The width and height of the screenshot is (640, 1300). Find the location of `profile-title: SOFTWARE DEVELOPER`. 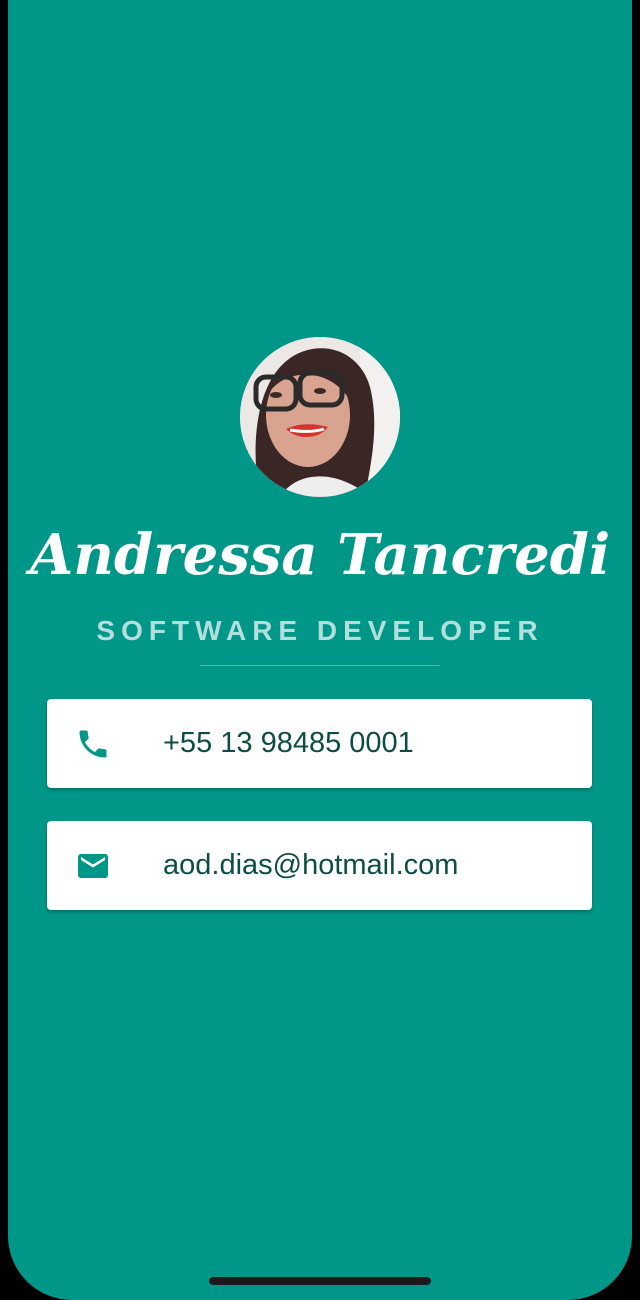

profile-title: SOFTWARE DEVELOPER is located at coordinates (320, 630).